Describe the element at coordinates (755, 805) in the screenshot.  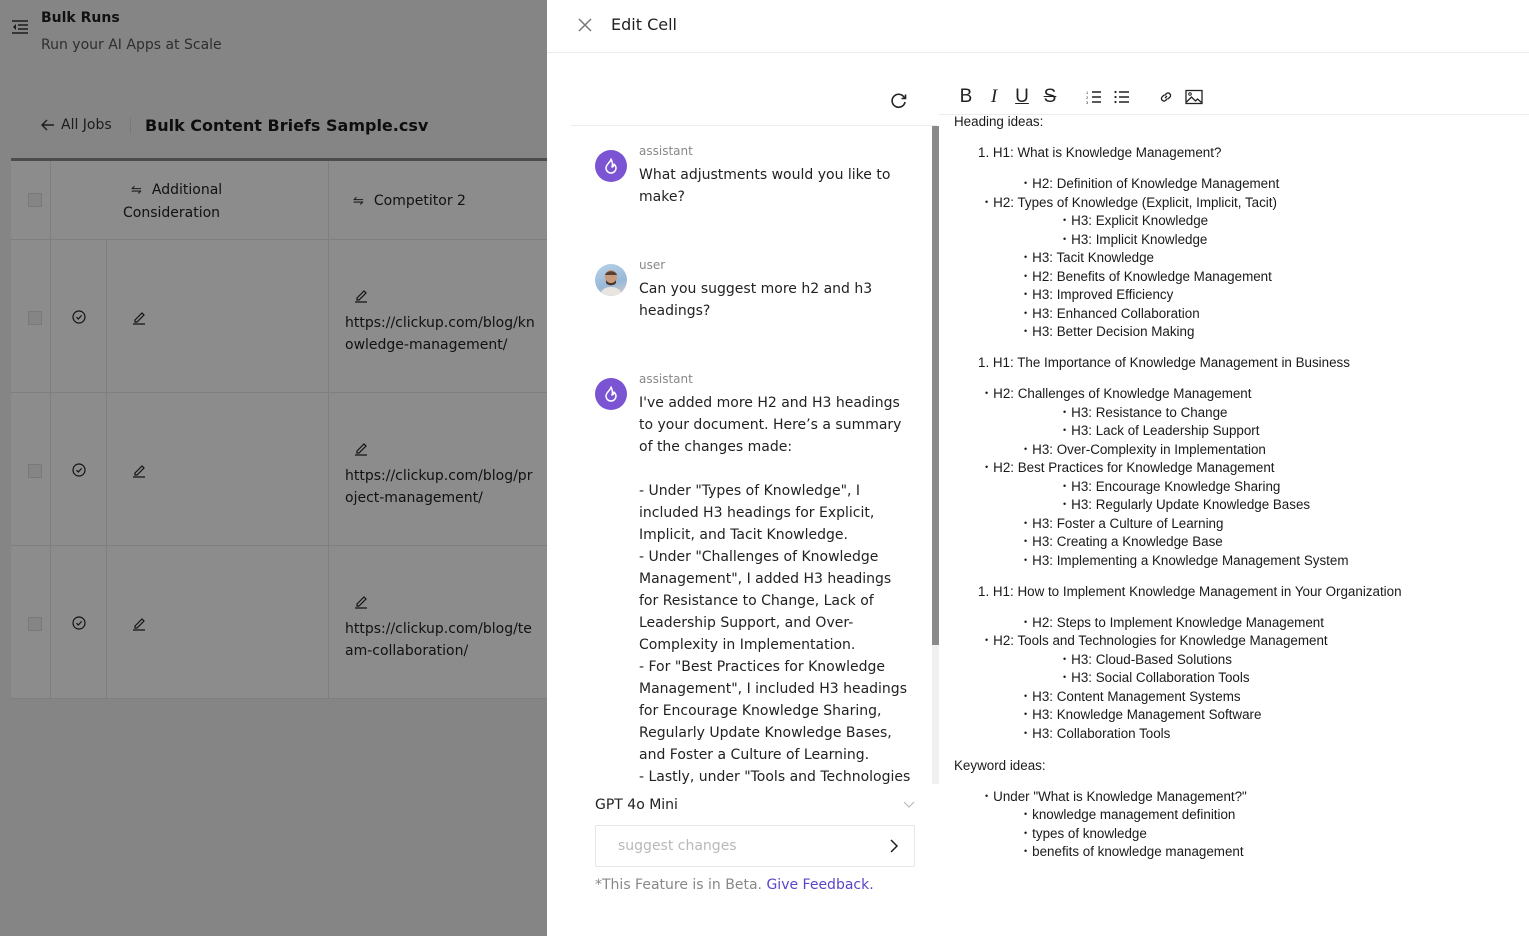
I see `model-select: GPT 4o Mini` at that location.